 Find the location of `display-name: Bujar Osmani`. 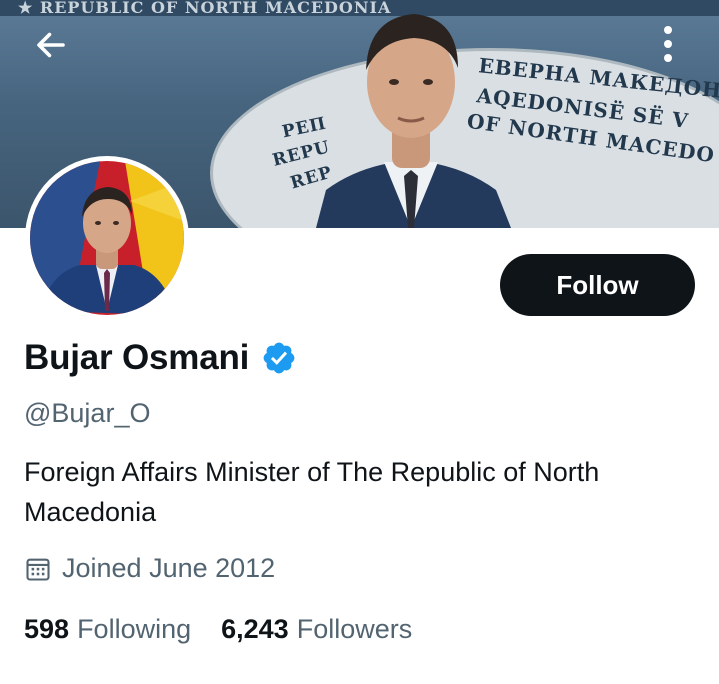

display-name: Bujar Osmani is located at coordinates (137, 357).